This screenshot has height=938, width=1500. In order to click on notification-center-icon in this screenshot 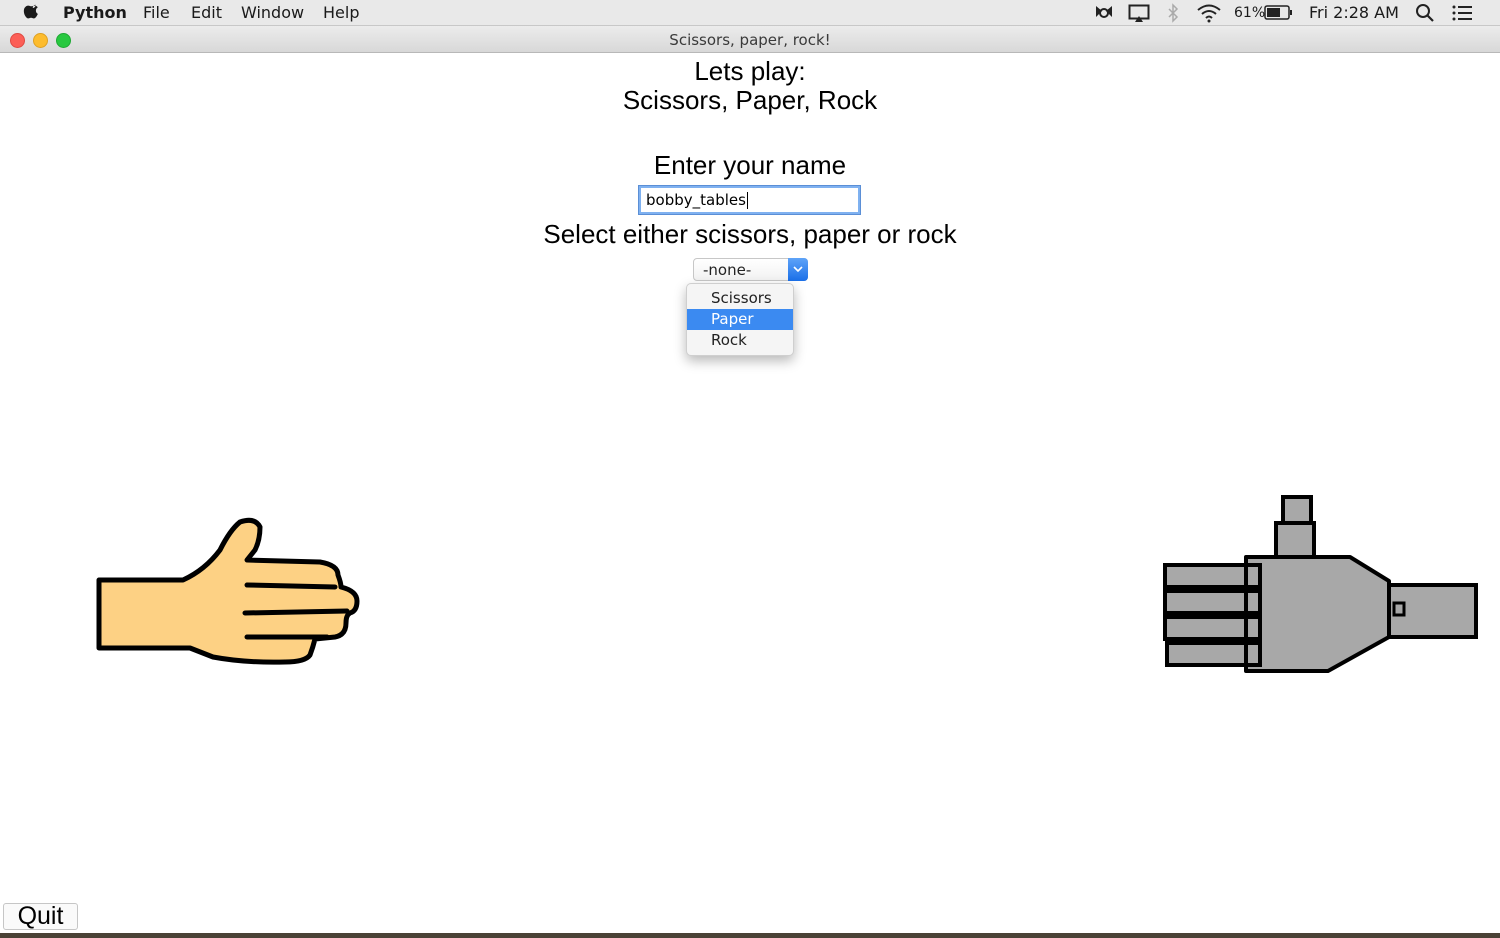, I will do `click(1463, 13)`.